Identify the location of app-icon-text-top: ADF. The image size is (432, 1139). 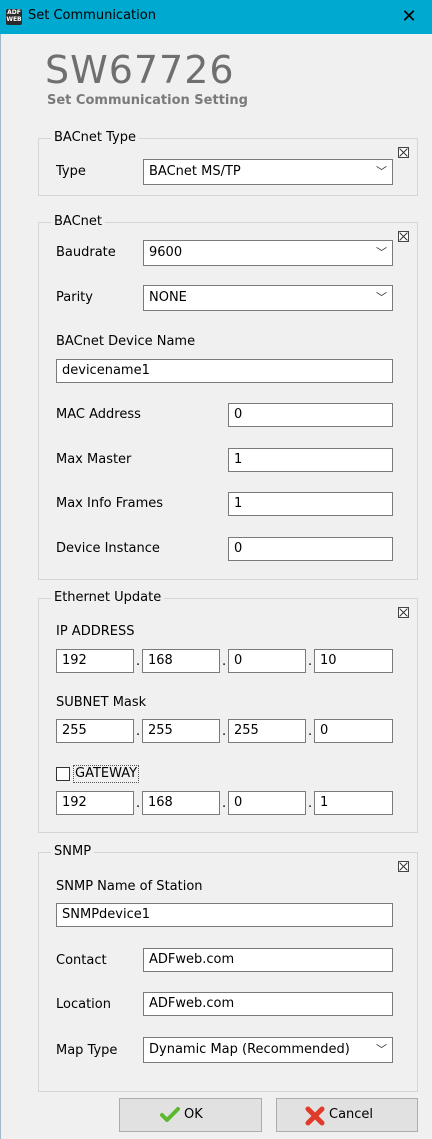
(14, 12).